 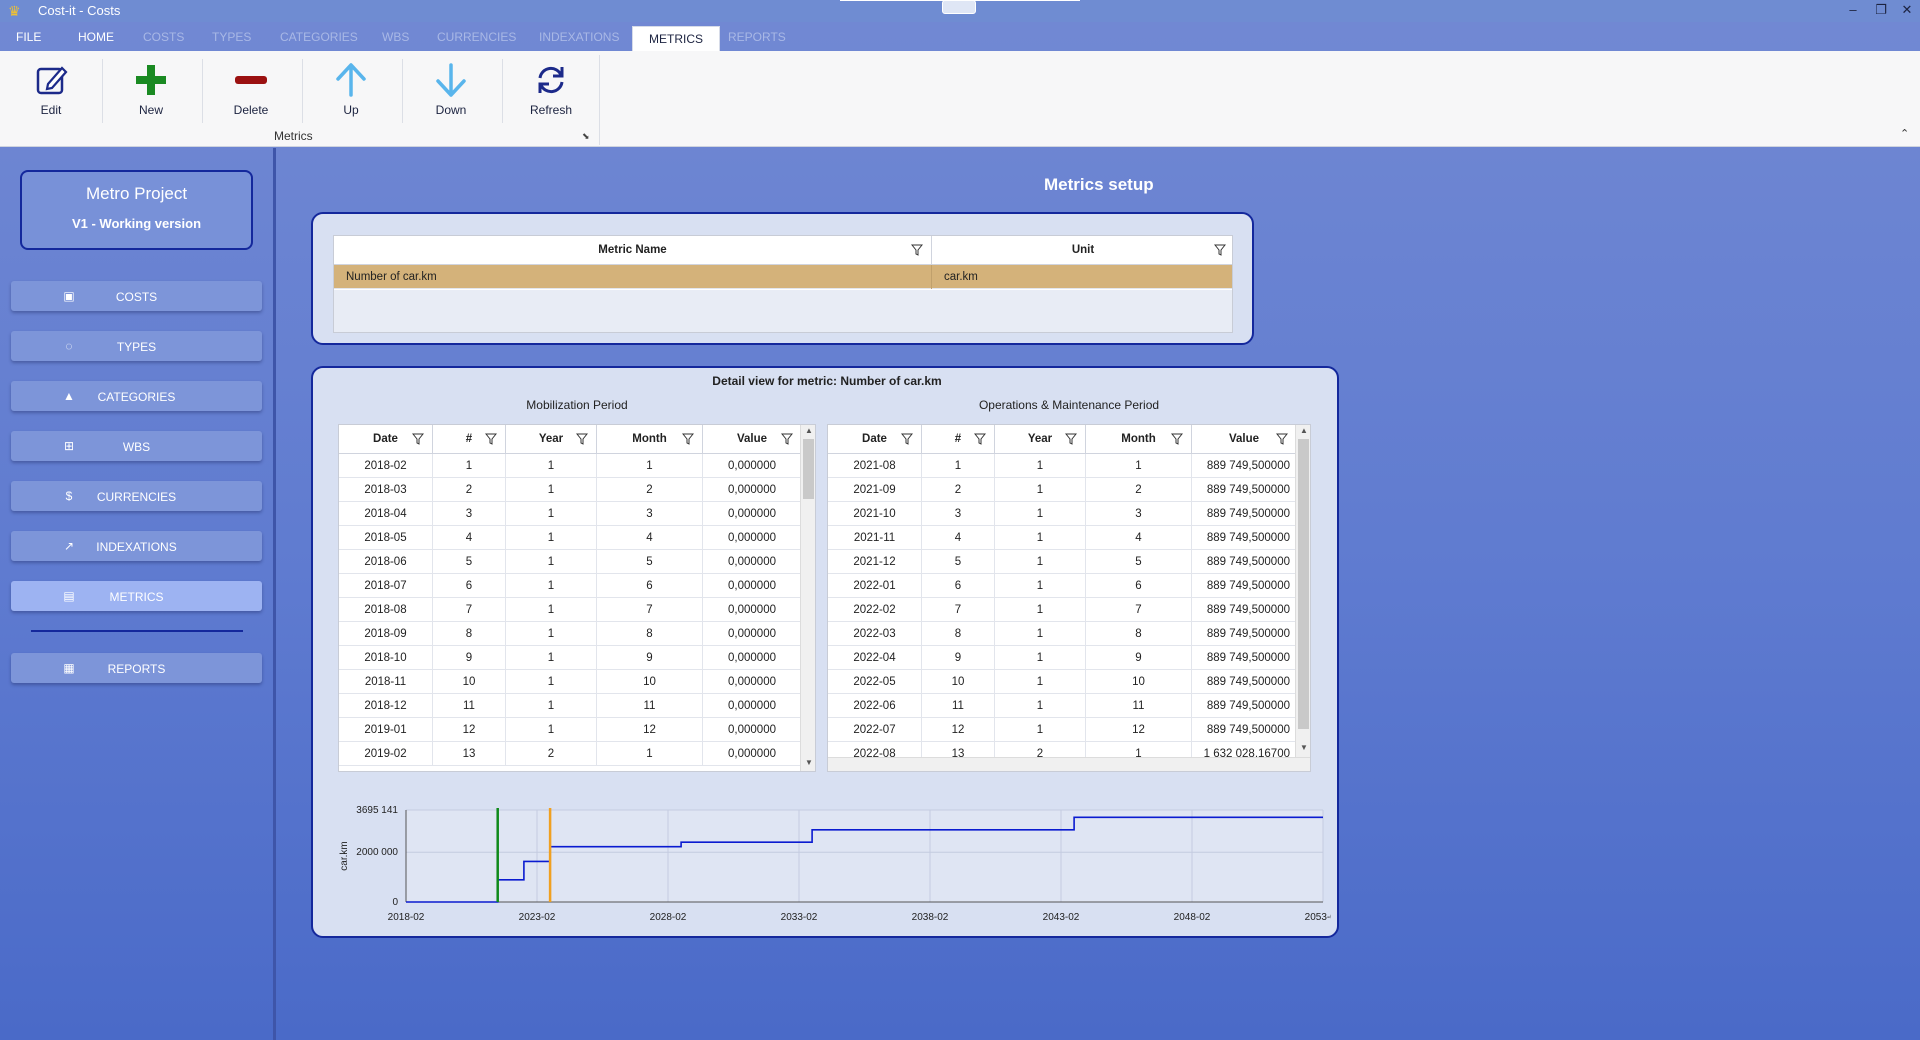 What do you see at coordinates (1062, 706) in the screenshot?
I see `table-row: 2022-06 11 1 11 889 749,500000` at bounding box center [1062, 706].